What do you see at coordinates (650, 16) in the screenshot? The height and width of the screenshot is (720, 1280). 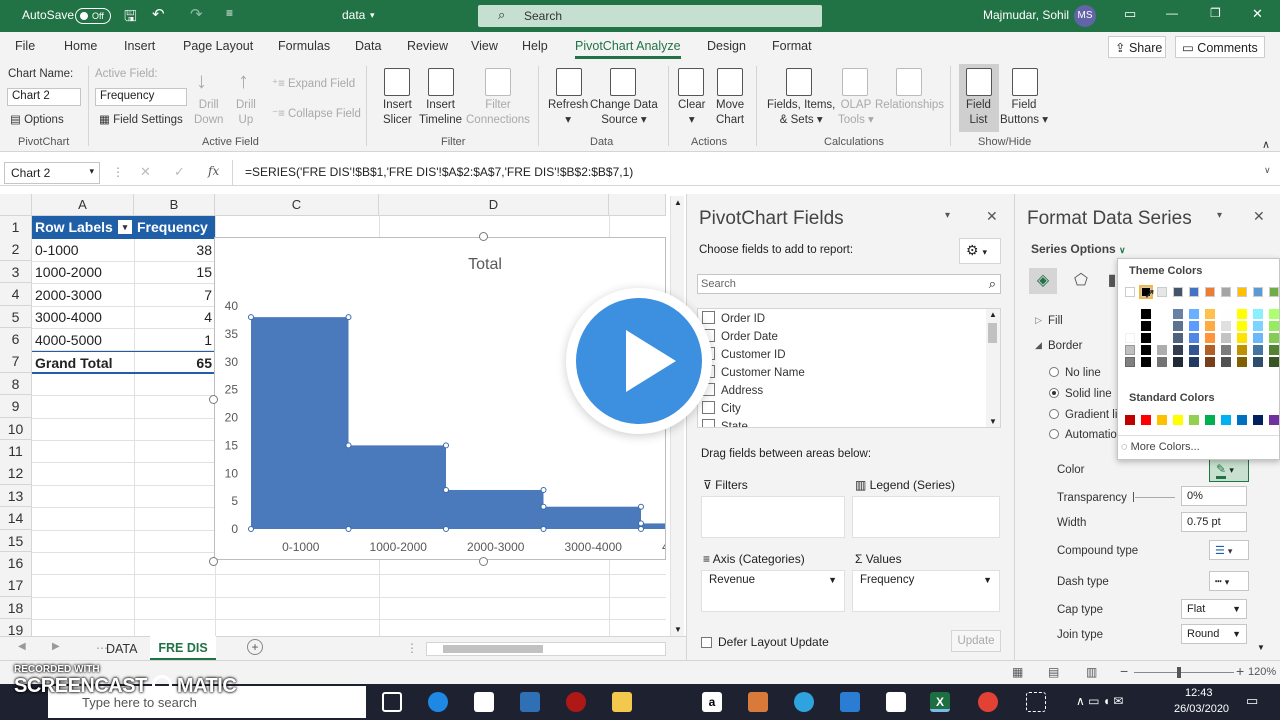 I see `search-box: ⌕ Search` at bounding box center [650, 16].